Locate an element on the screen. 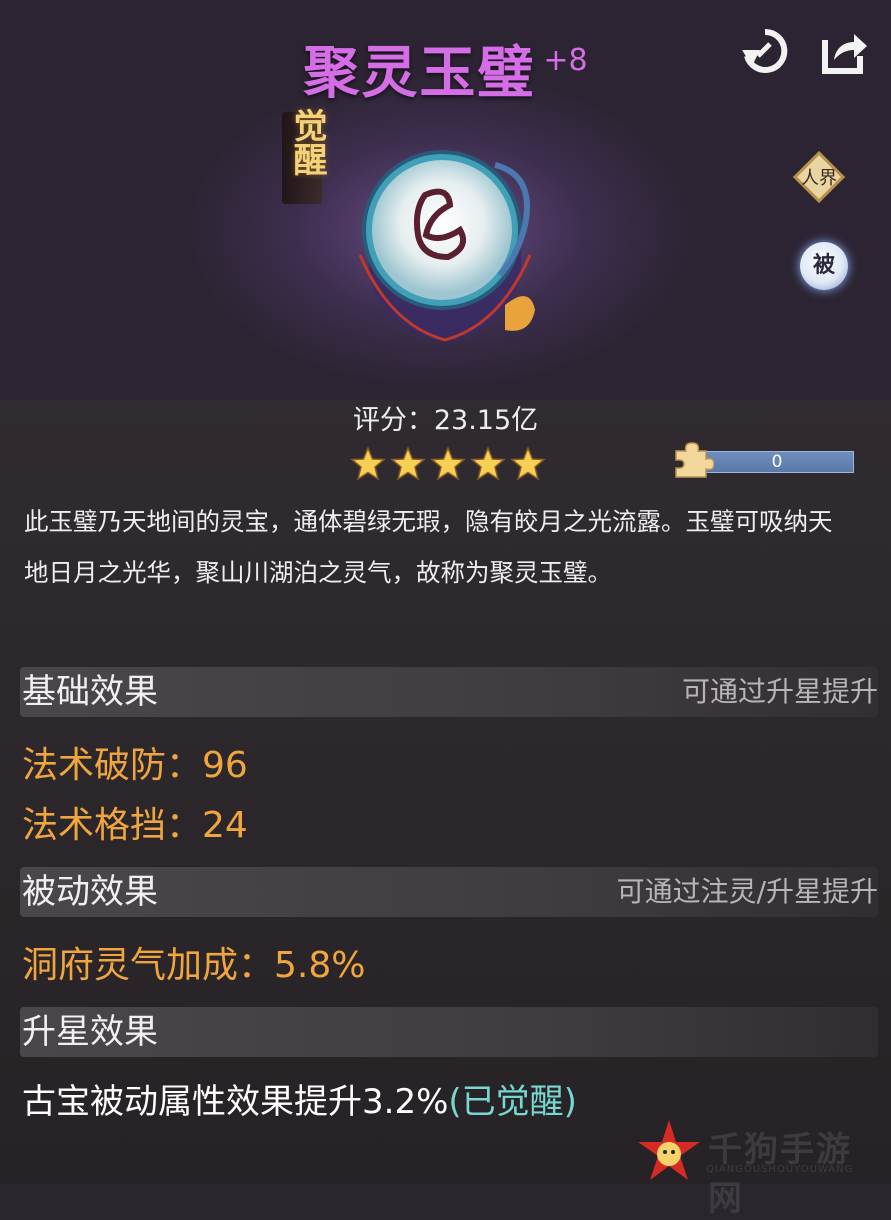 The height and width of the screenshot is (1220, 891). stat-value: 5.8% is located at coordinates (320, 965).